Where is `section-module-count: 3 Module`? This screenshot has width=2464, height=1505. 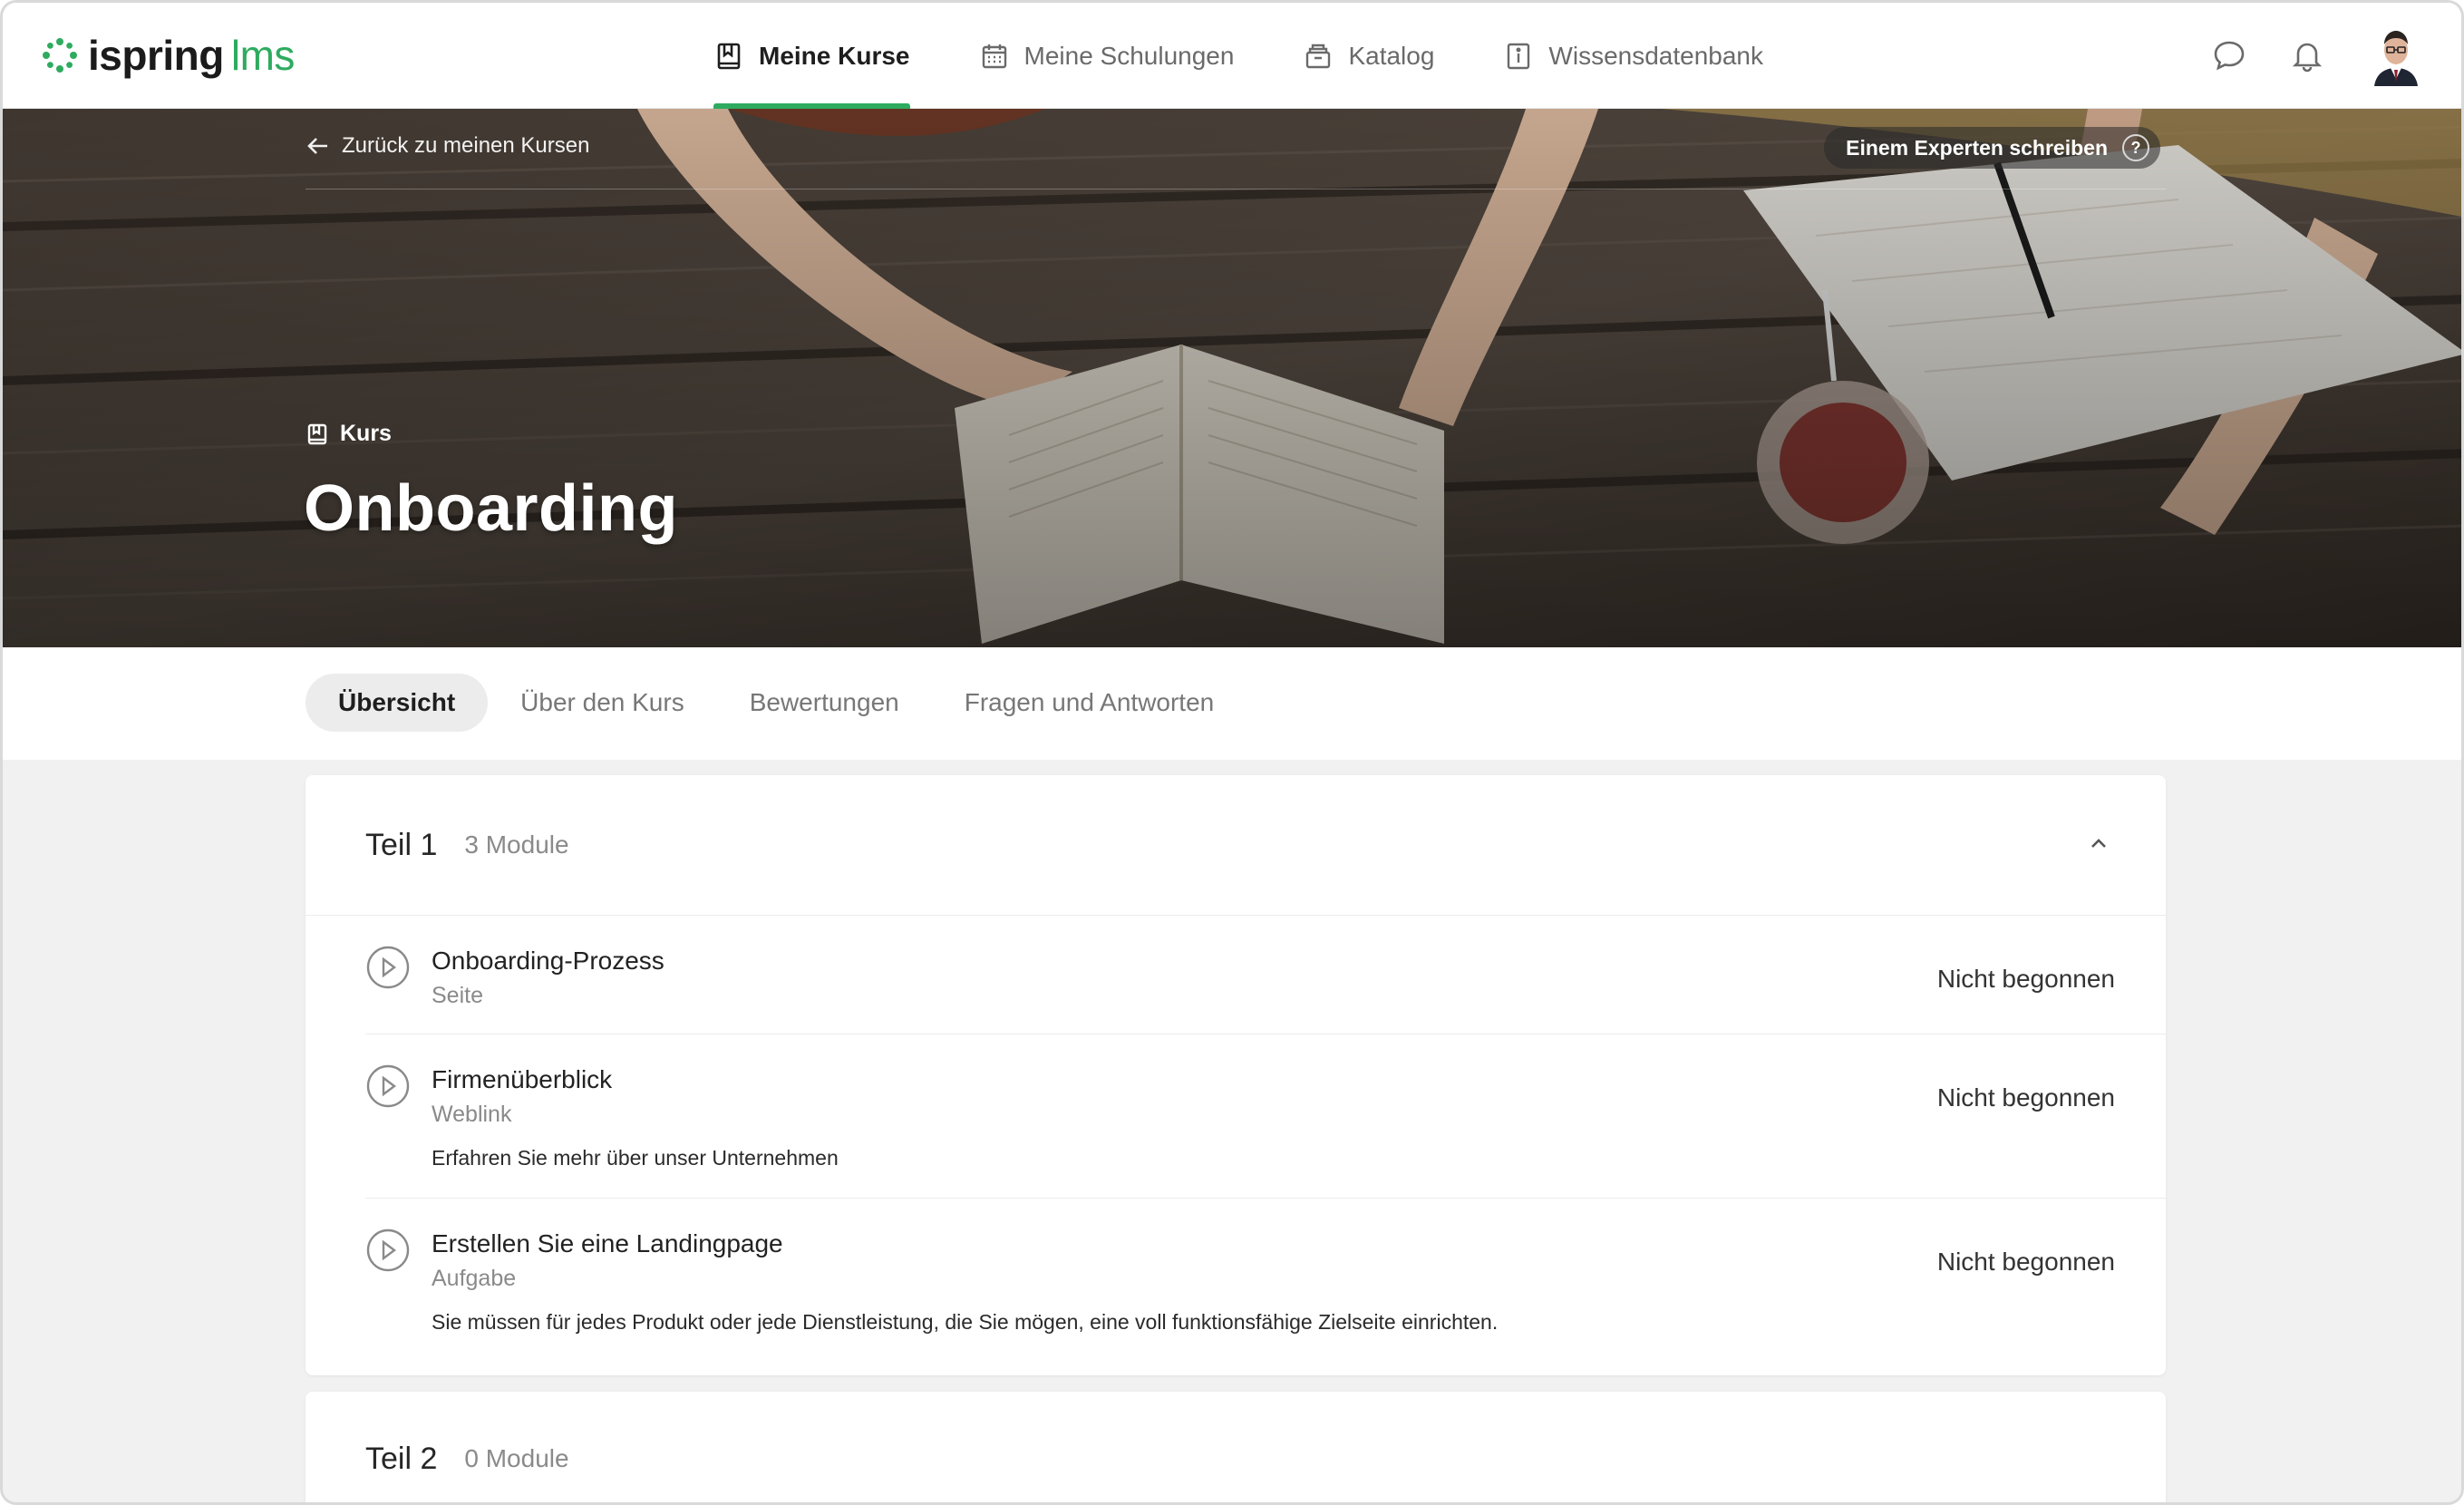 section-module-count: 3 Module is located at coordinates (516, 844).